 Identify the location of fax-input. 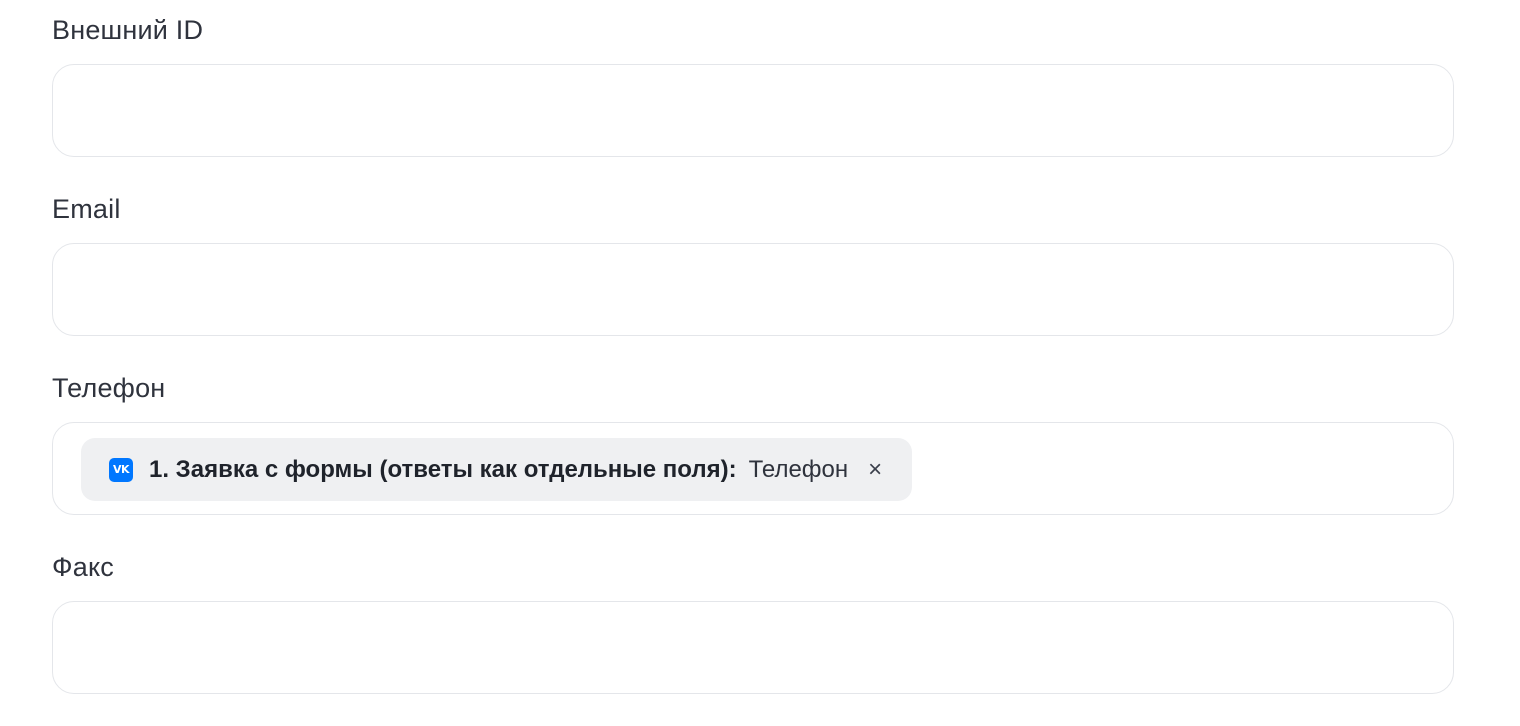
(753, 647).